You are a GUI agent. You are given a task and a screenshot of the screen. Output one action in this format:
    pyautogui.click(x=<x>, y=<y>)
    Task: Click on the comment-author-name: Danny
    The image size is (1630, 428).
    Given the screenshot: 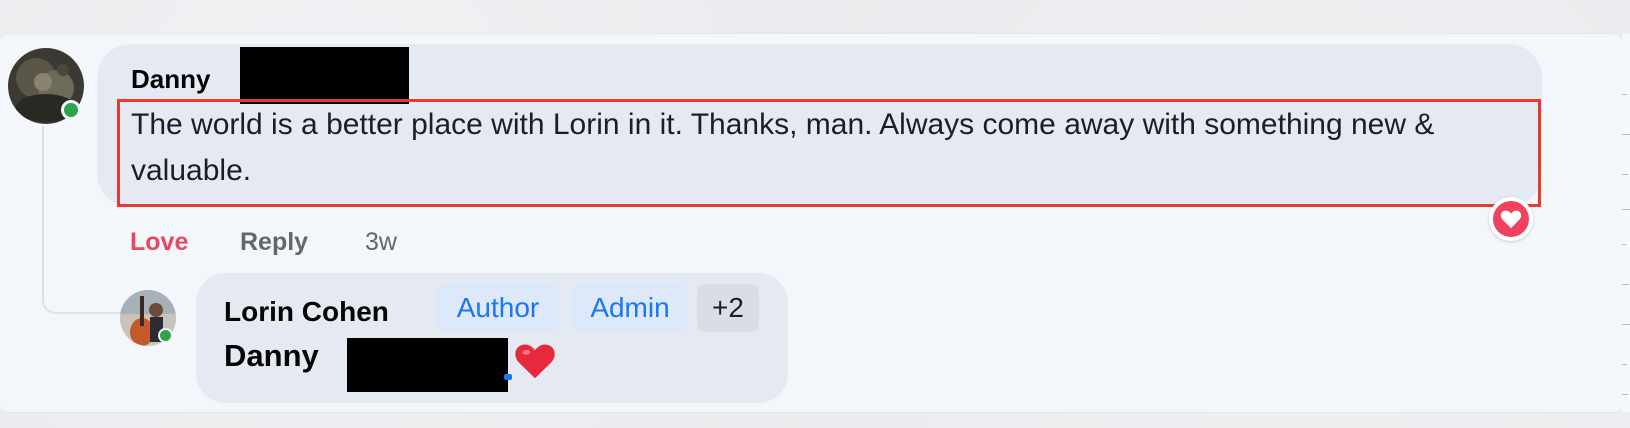 What is the action you would take?
    pyautogui.click(x=170, y=79)
    